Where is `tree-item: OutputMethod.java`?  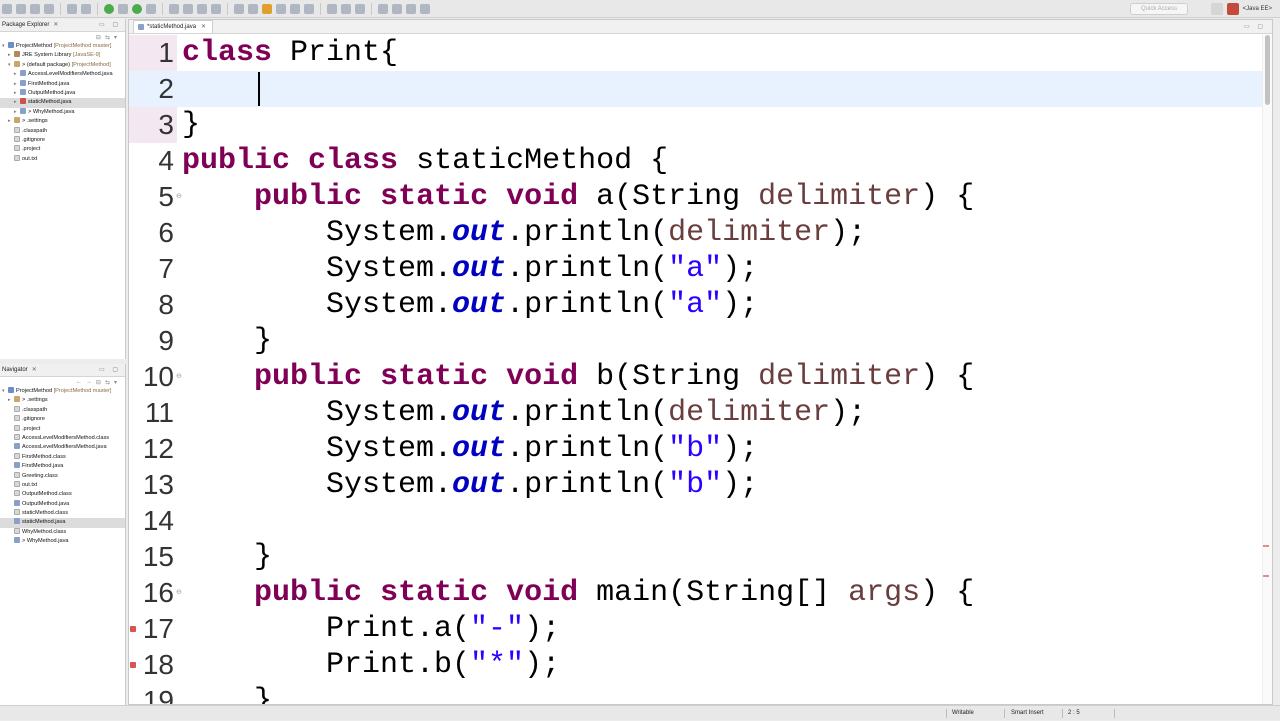 tree-item: OutputMethod.java is located at coordinates (62, 504).